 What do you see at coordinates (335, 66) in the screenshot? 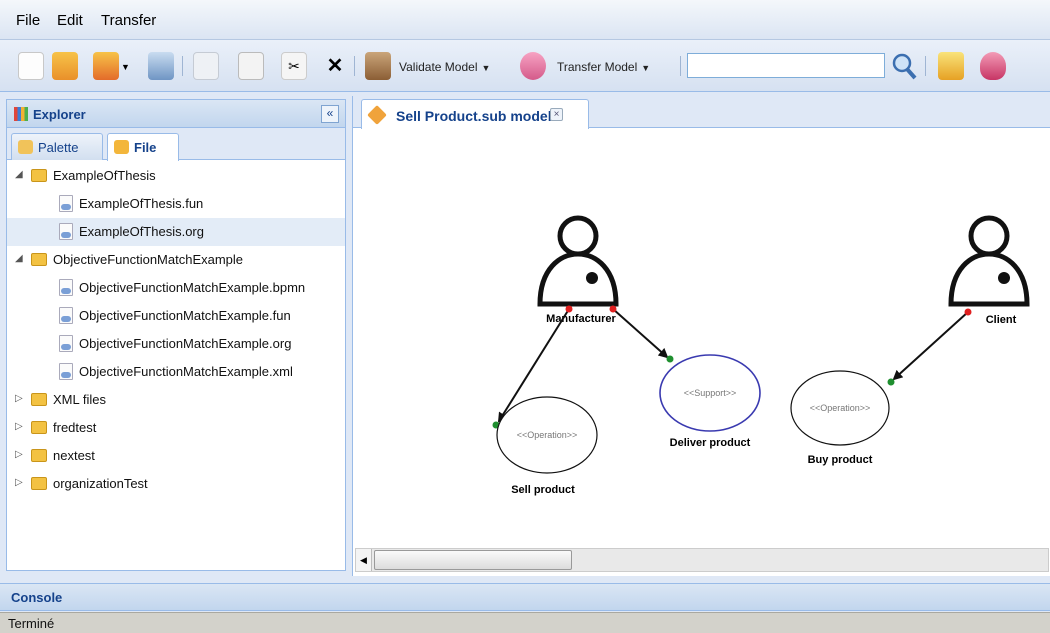
I see `delete-icon: ✕` at bounding box center [335, 66].